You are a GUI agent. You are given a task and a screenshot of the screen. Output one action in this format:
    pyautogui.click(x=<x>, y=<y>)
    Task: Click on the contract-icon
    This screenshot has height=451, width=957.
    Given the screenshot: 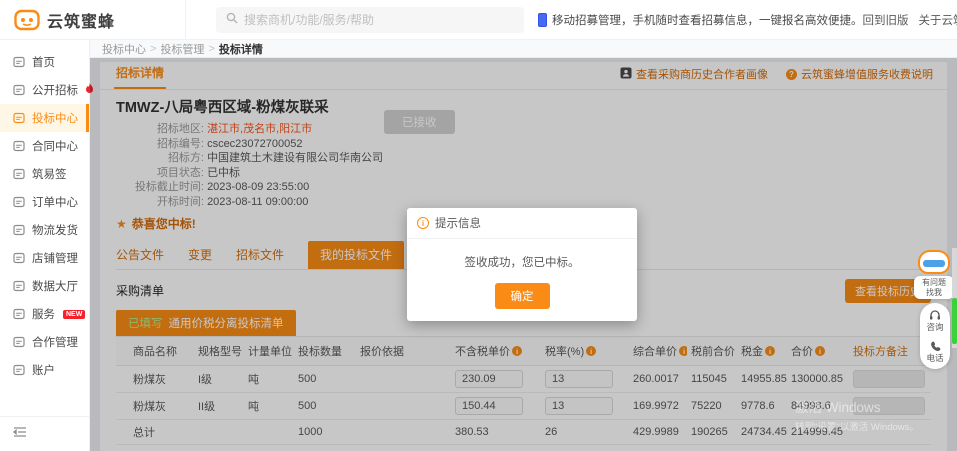 What is the action you would take?
    pyautogui.click(x=19, y=146)
    